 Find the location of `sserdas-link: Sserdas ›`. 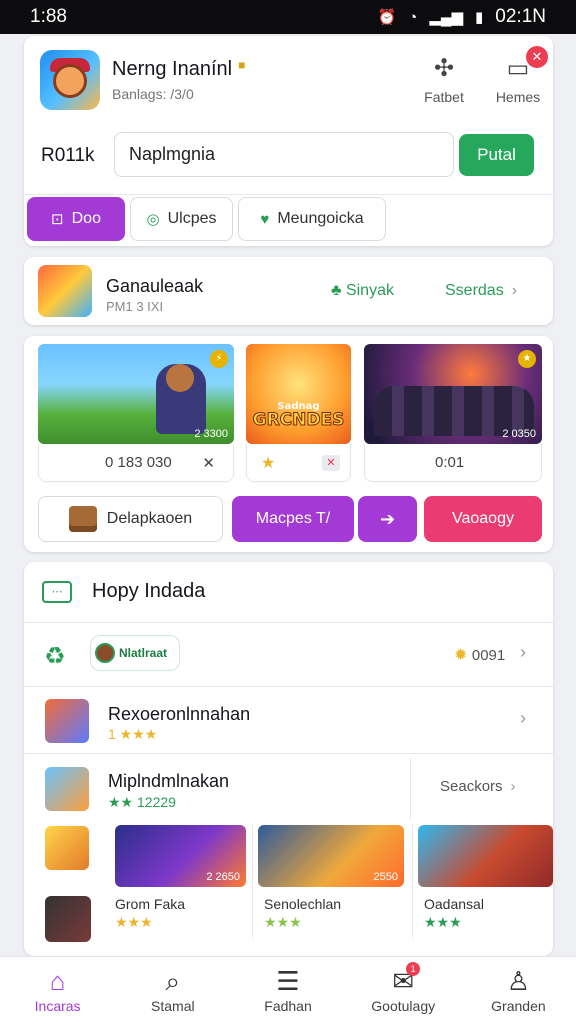

sserdas-link: Sserdas › is located at coordinates (481, 291).